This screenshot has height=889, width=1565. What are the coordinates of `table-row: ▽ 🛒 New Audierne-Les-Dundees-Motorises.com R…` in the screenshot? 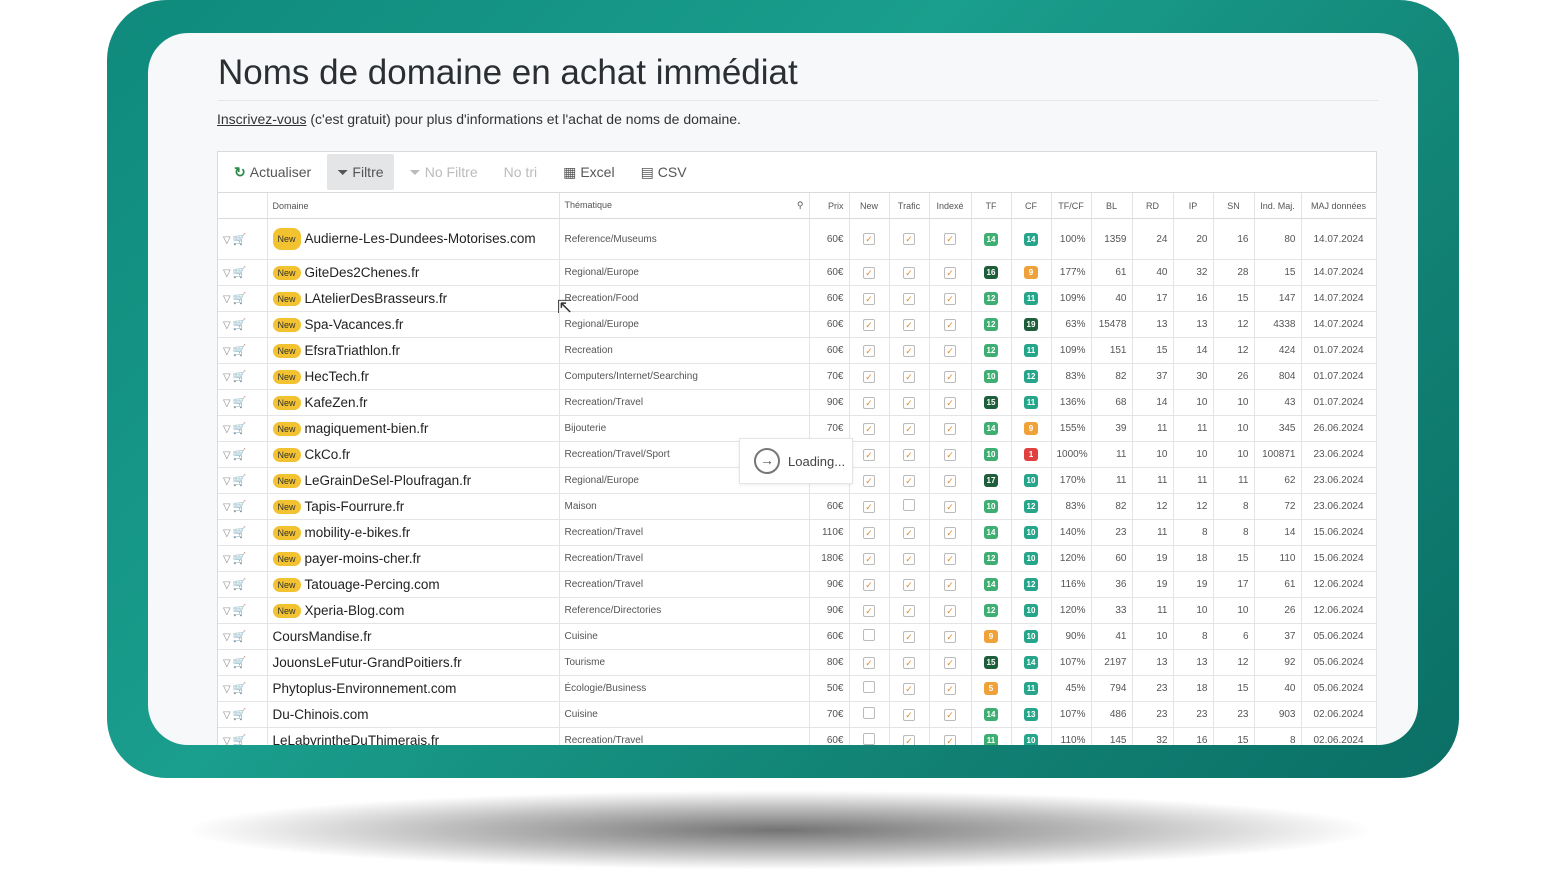 It's located at (797, 239).